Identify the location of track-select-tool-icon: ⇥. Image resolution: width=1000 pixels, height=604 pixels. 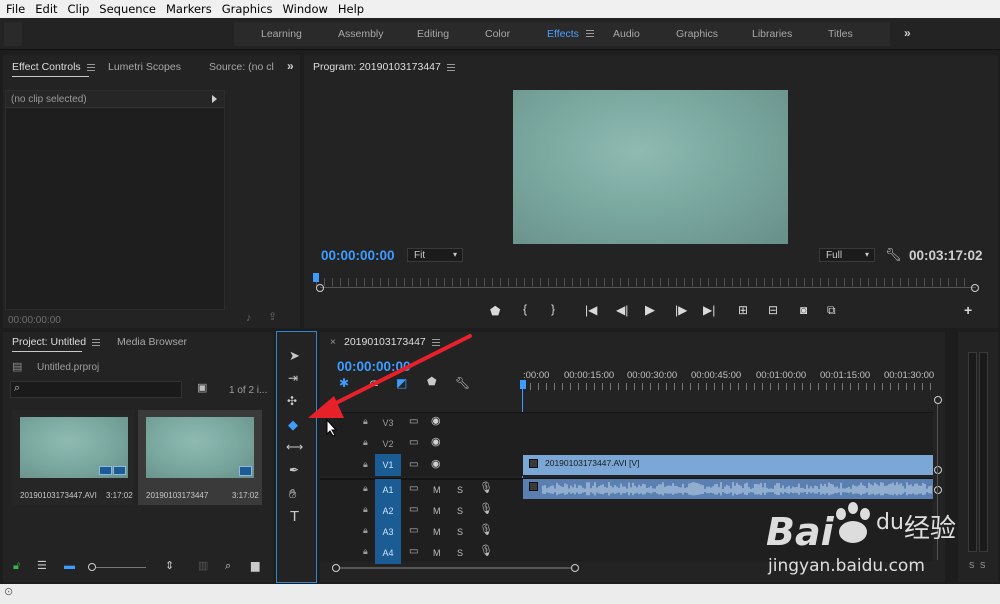
(293, 378).